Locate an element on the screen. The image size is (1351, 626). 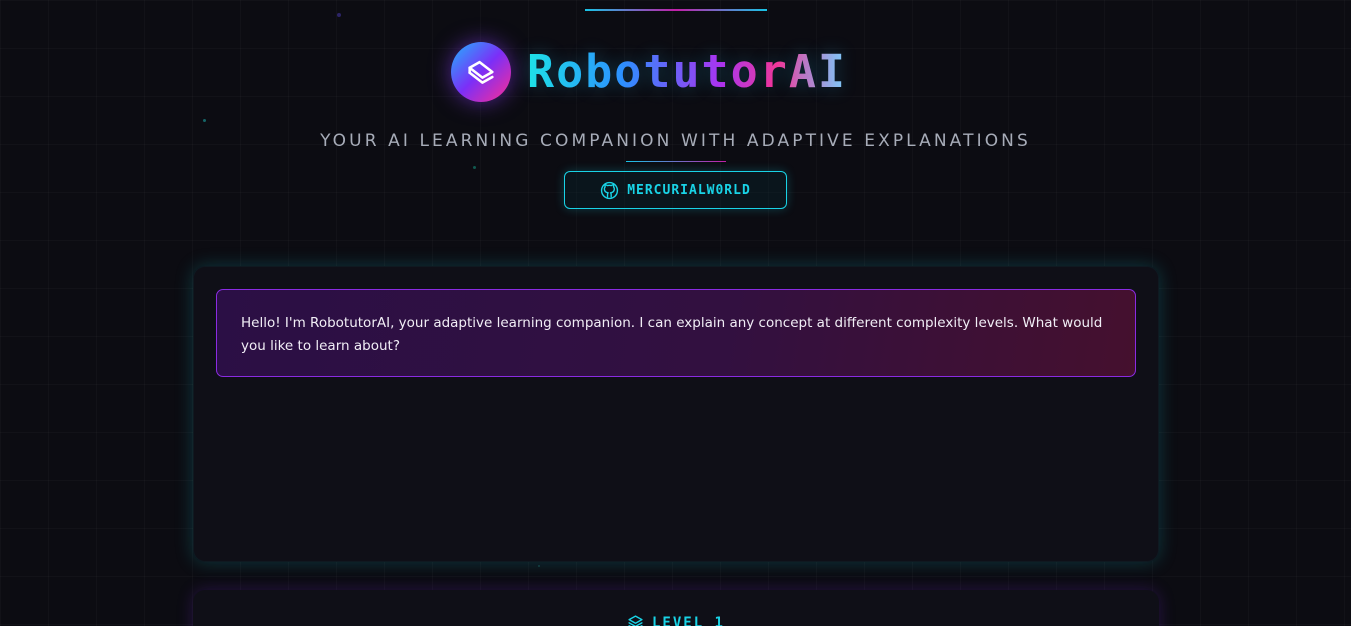
brand: RobotutorAI is located at coordinates (649, 72).